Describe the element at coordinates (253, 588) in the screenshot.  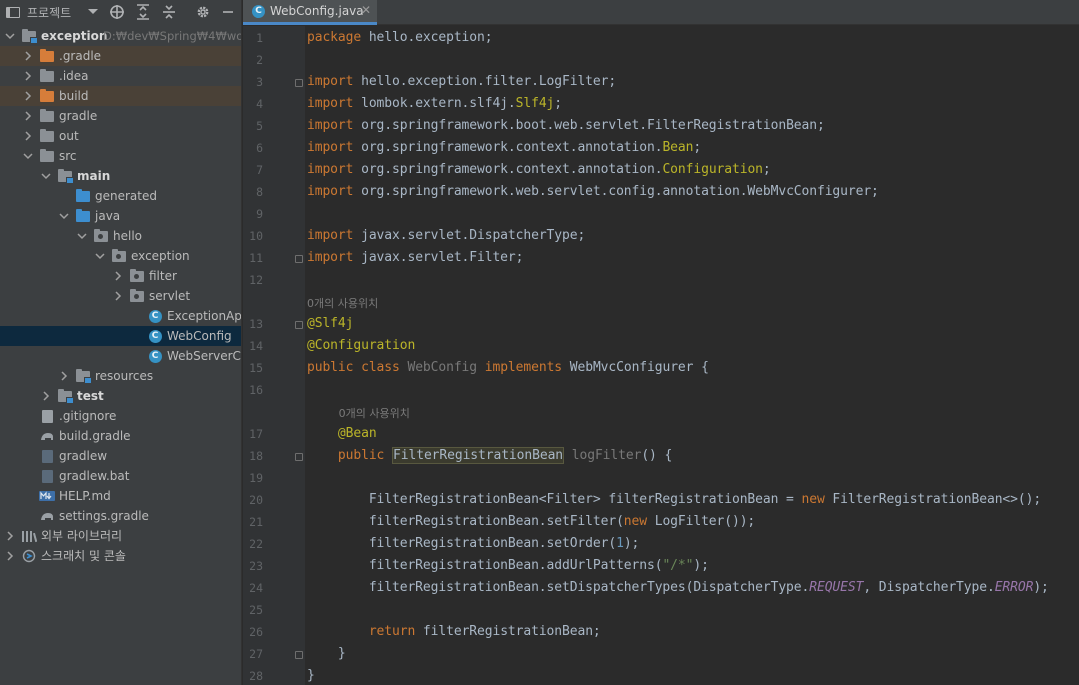
I see `line-number: 24` at that location.